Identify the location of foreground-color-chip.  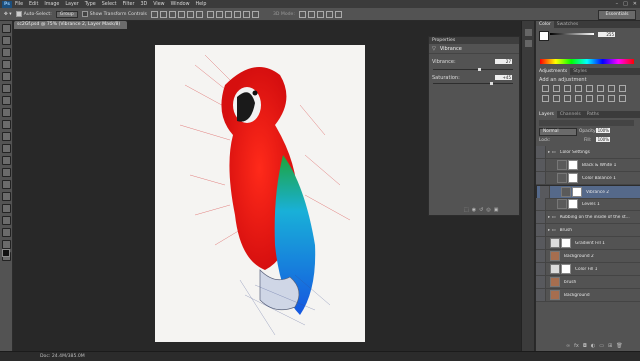
(544, 36).